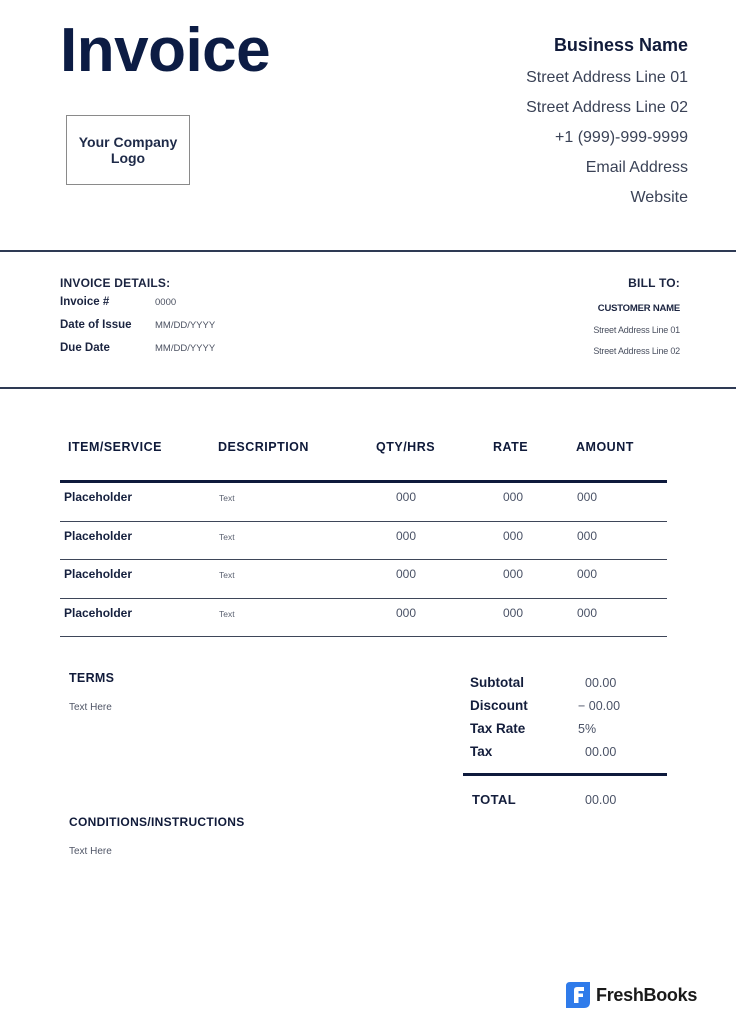 The image size is (736, 1034). I want to click on subtotal-label: Subtotal, so click(497, 682).